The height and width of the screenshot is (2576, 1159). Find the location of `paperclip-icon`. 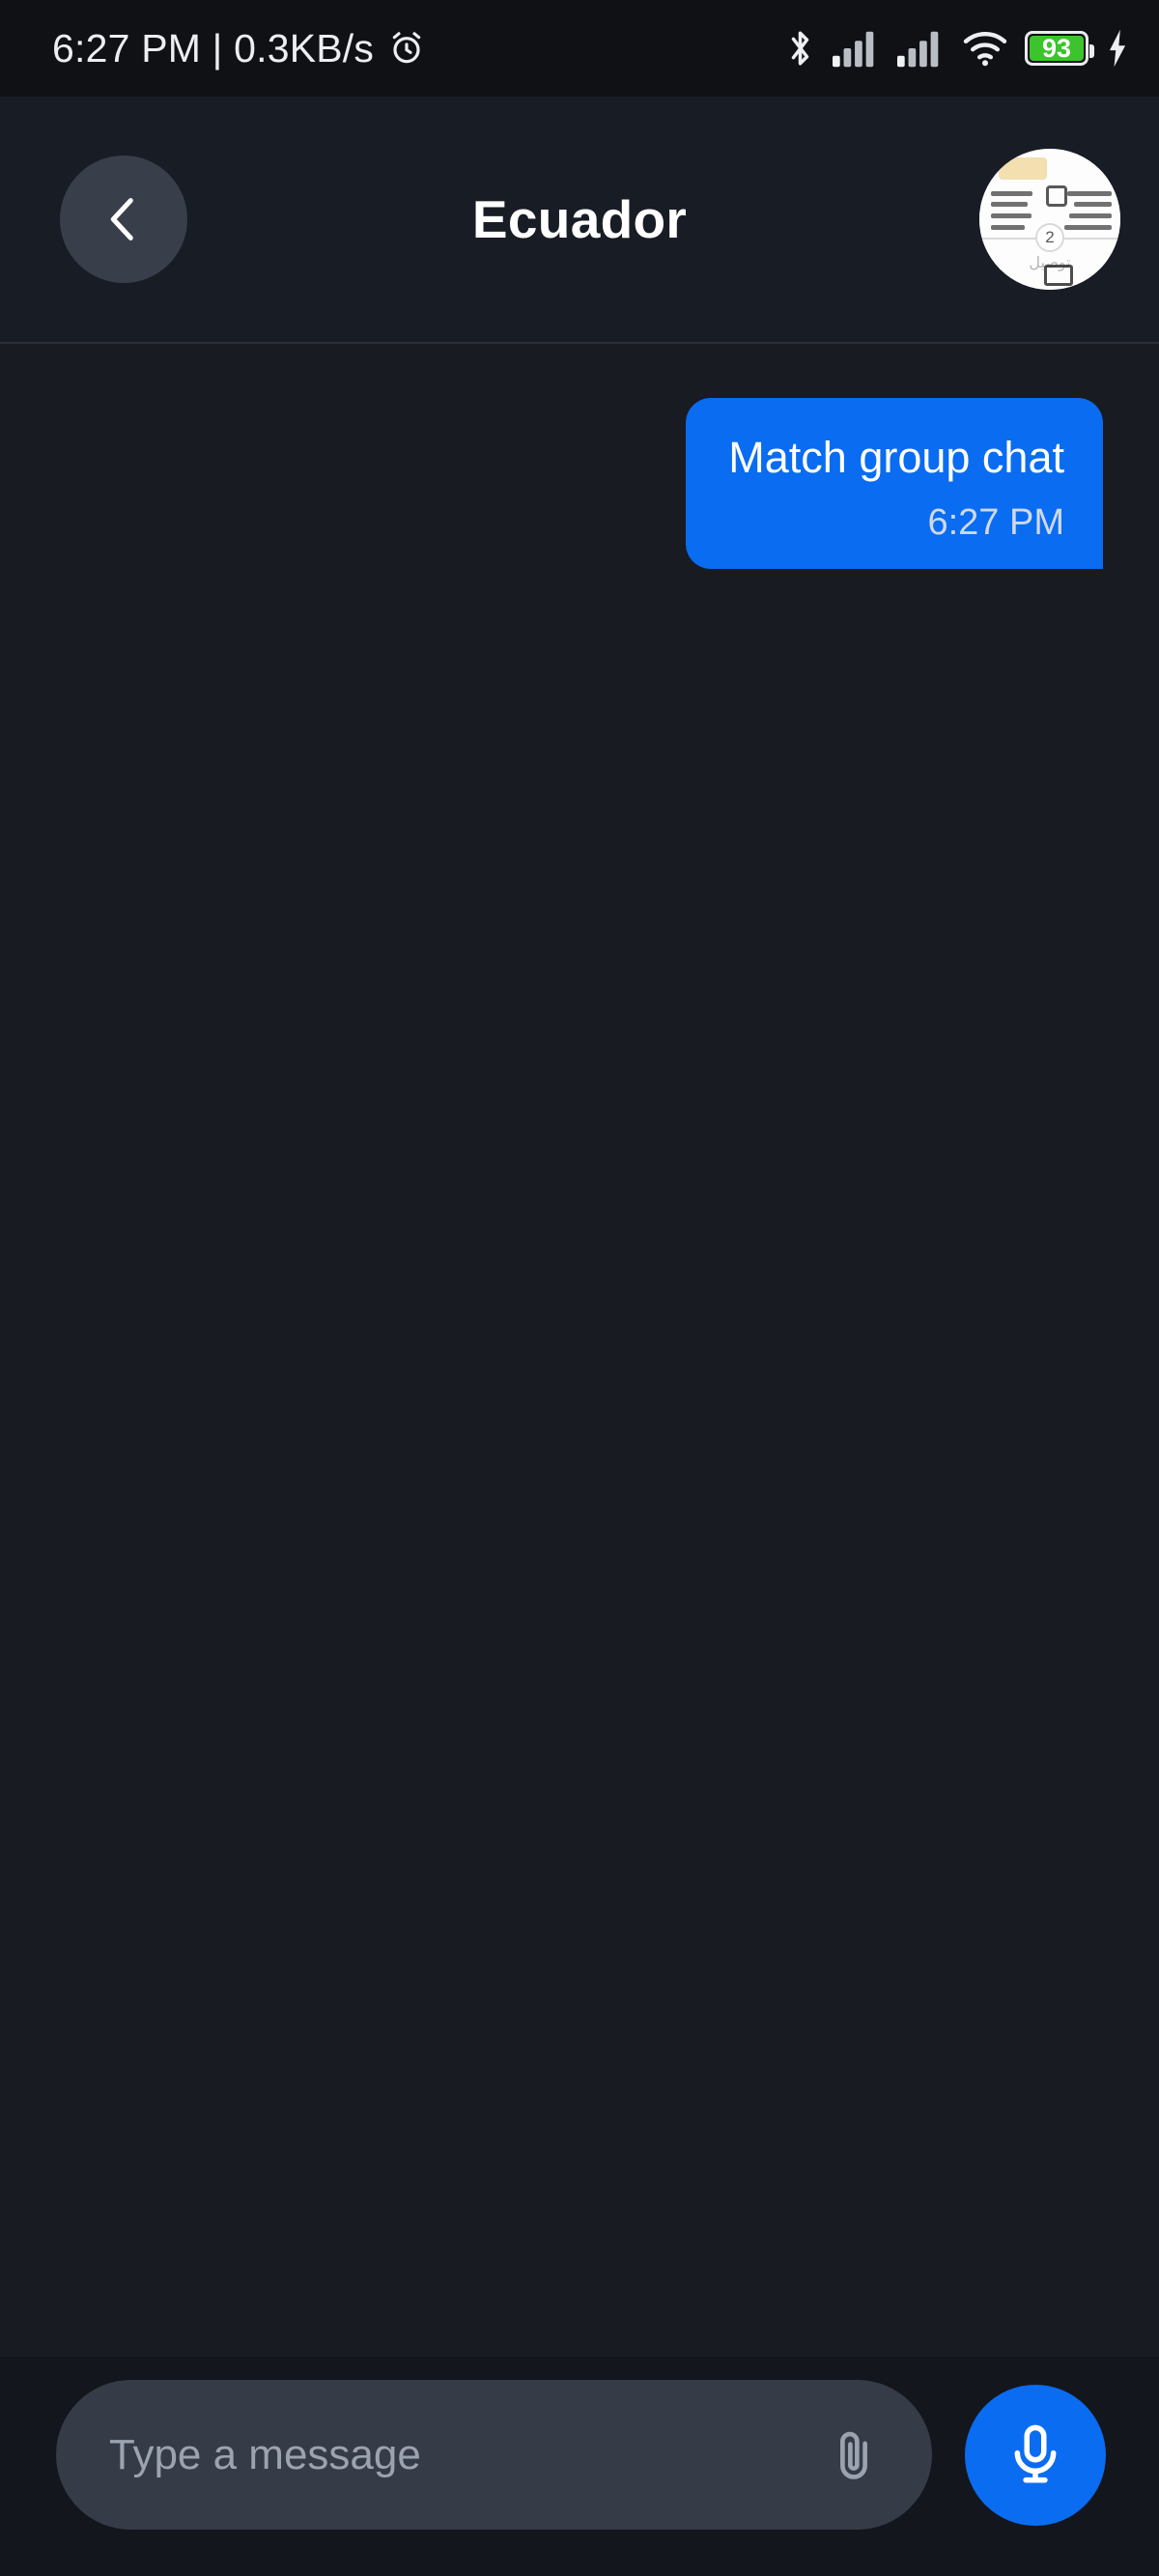

paperclip-icon is located at coordinates (854, 2455).